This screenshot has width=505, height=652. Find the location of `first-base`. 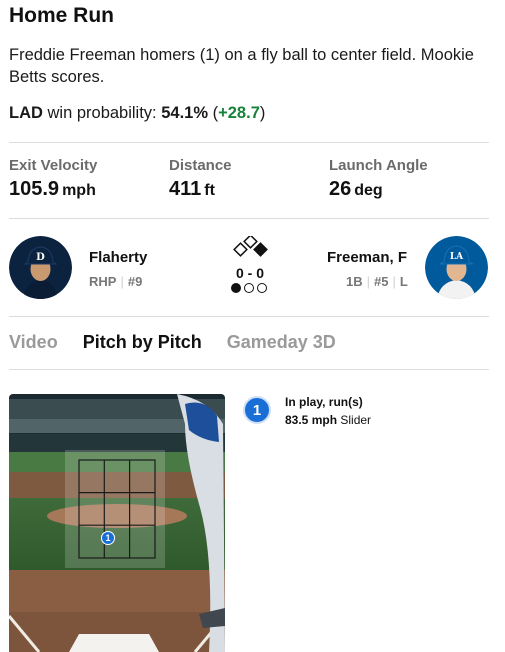

first-base is located at coordinates (260, 249).